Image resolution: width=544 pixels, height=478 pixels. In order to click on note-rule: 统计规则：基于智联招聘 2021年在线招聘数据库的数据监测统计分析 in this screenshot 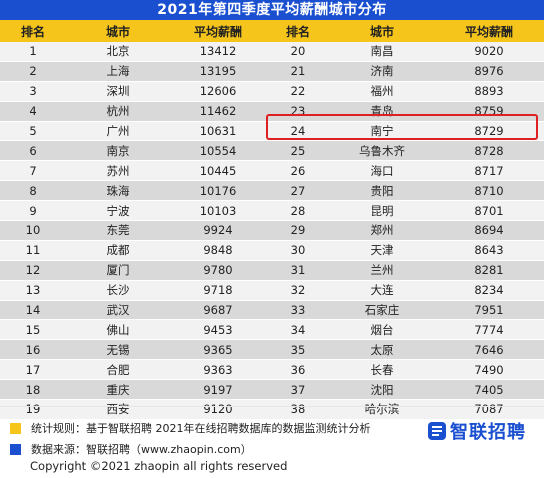, I will do `click(190, 428)`.